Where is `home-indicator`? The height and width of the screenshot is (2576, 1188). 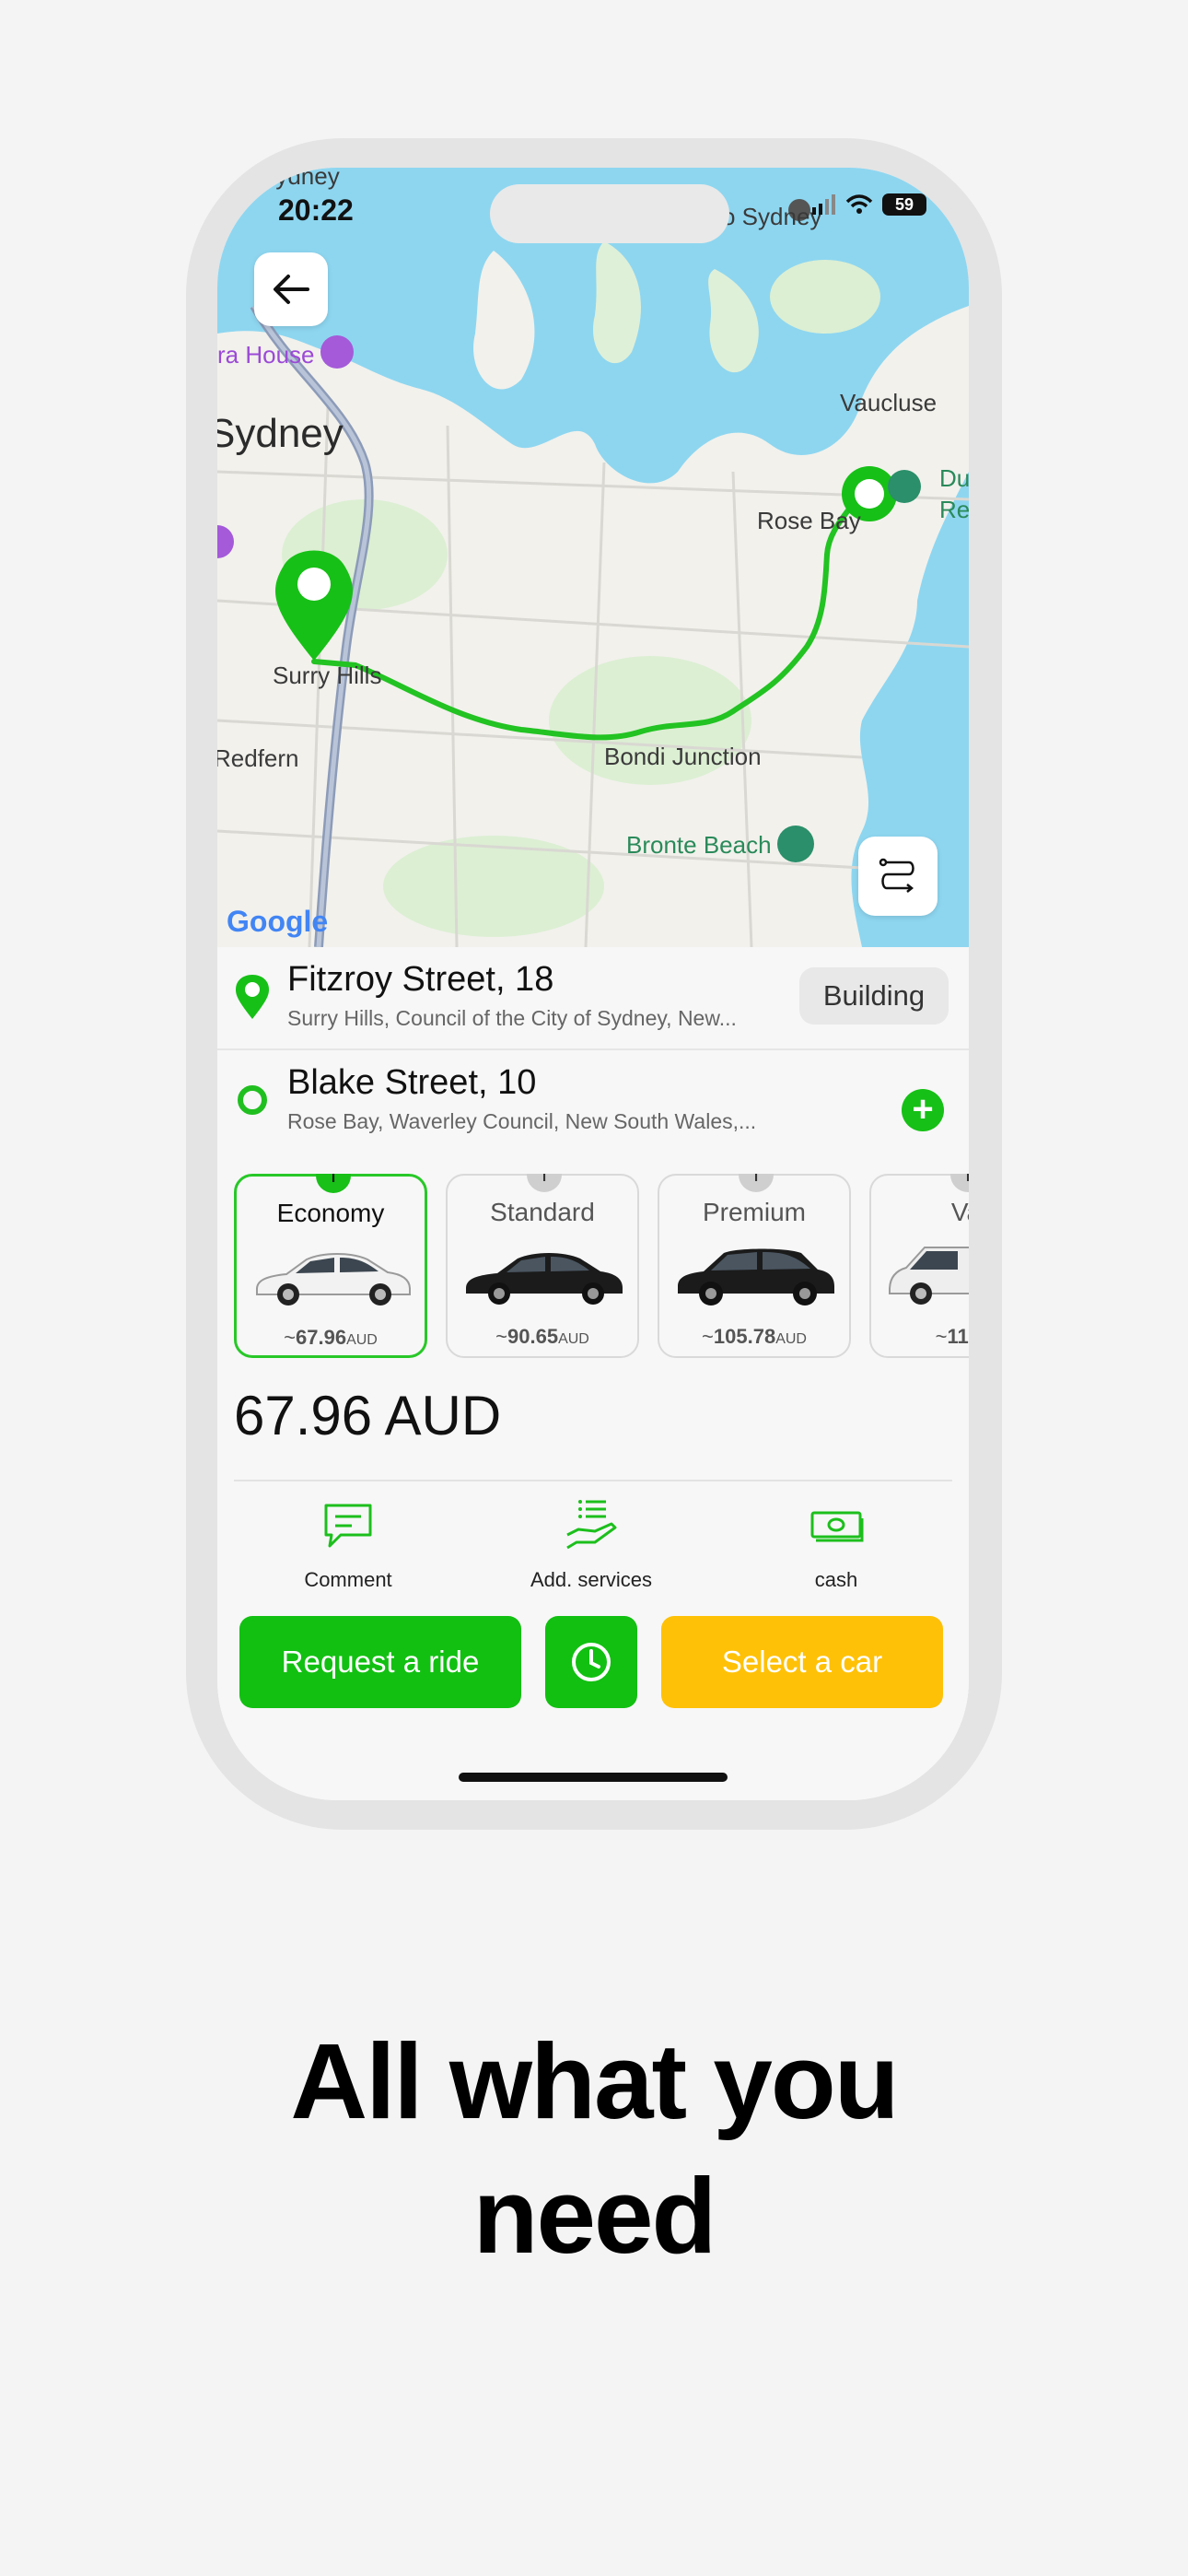
home-indicator is located at coordinates (593, 1777).